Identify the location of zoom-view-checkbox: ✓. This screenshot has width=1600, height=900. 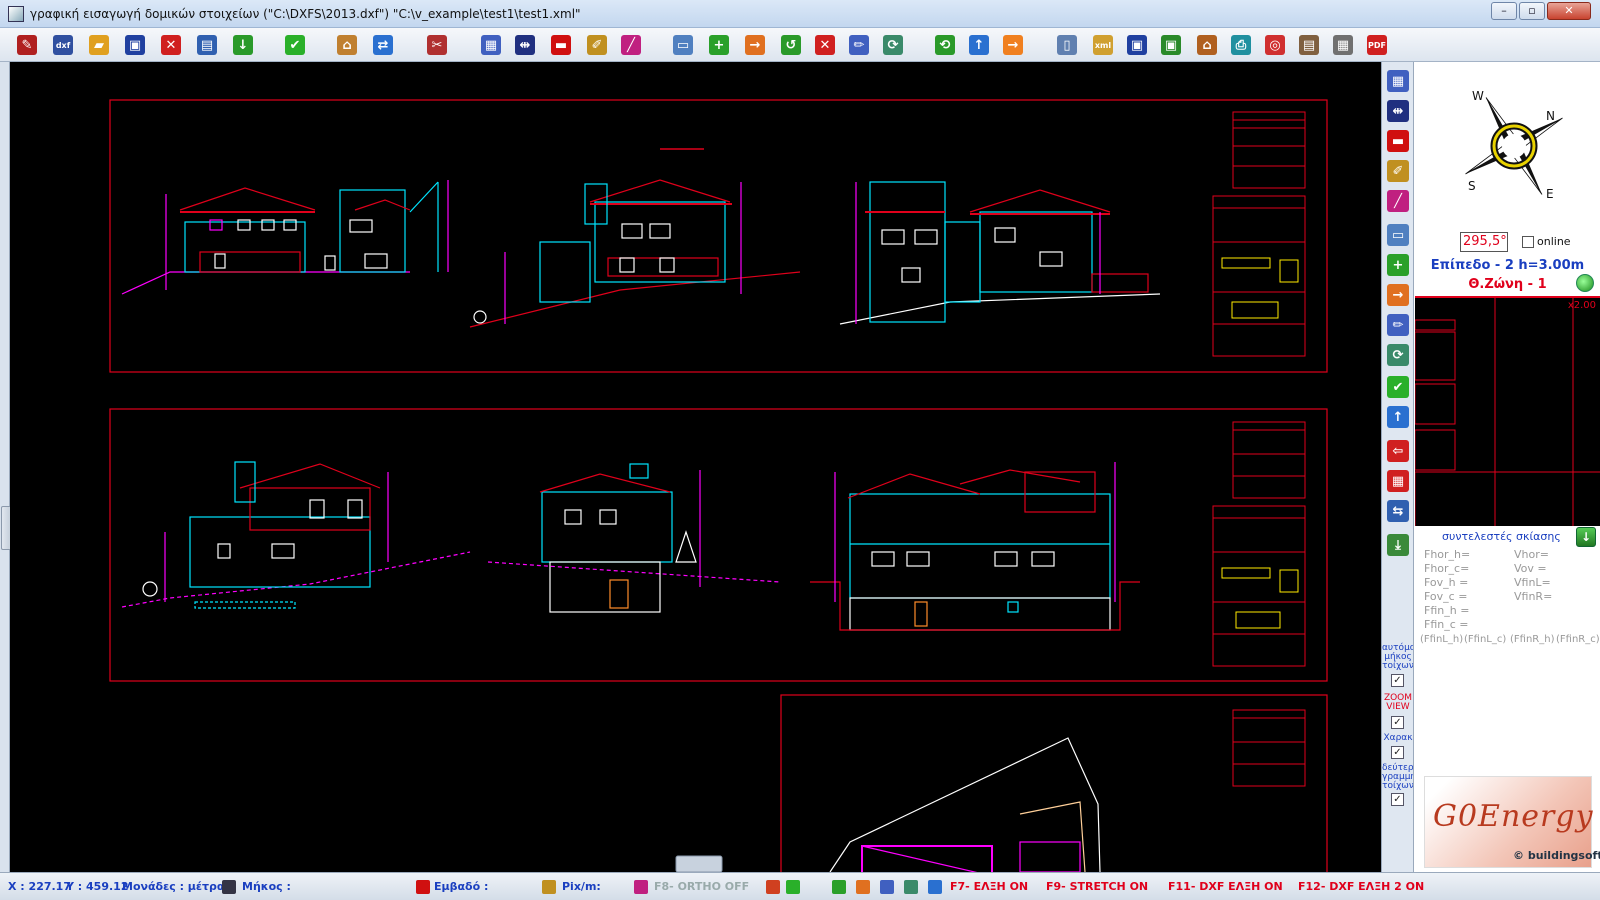
(1397, 722).